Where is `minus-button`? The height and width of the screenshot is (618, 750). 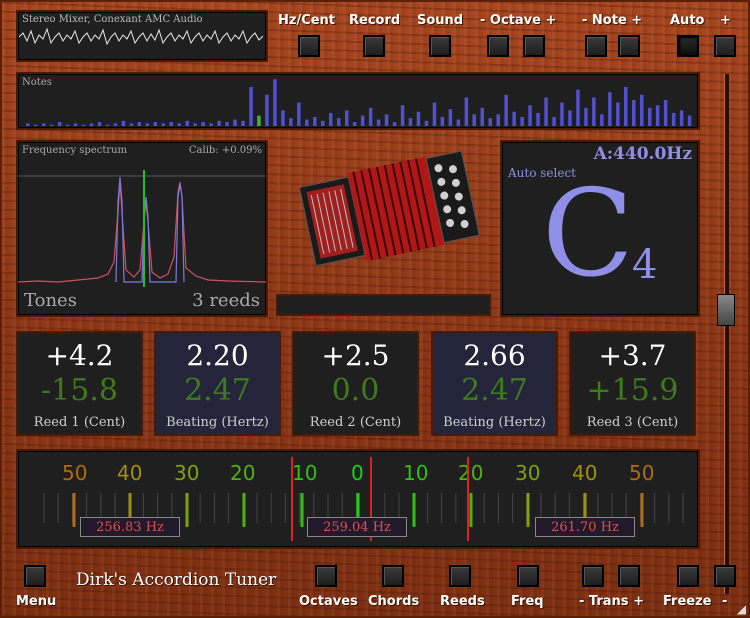
minus-button is located at coordinates (725, 576).